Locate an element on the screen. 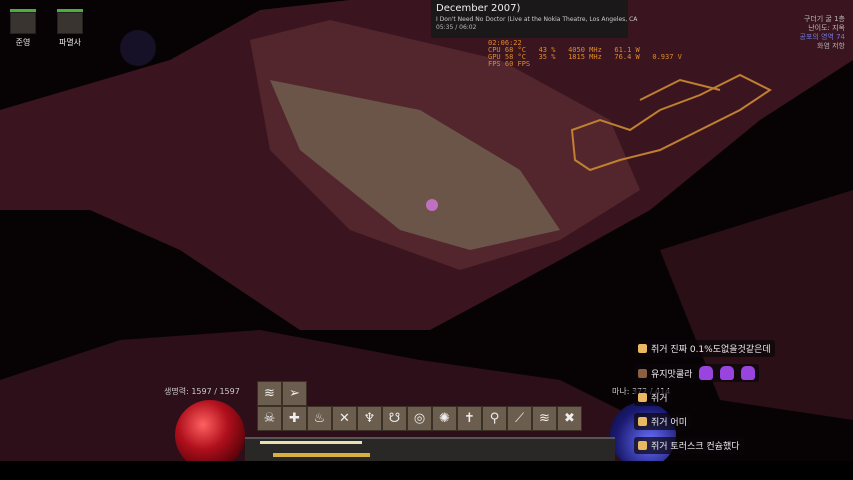 This screenshot has height=480, width=853. skill-slot: ✖ is located at coordinates (569, 418).